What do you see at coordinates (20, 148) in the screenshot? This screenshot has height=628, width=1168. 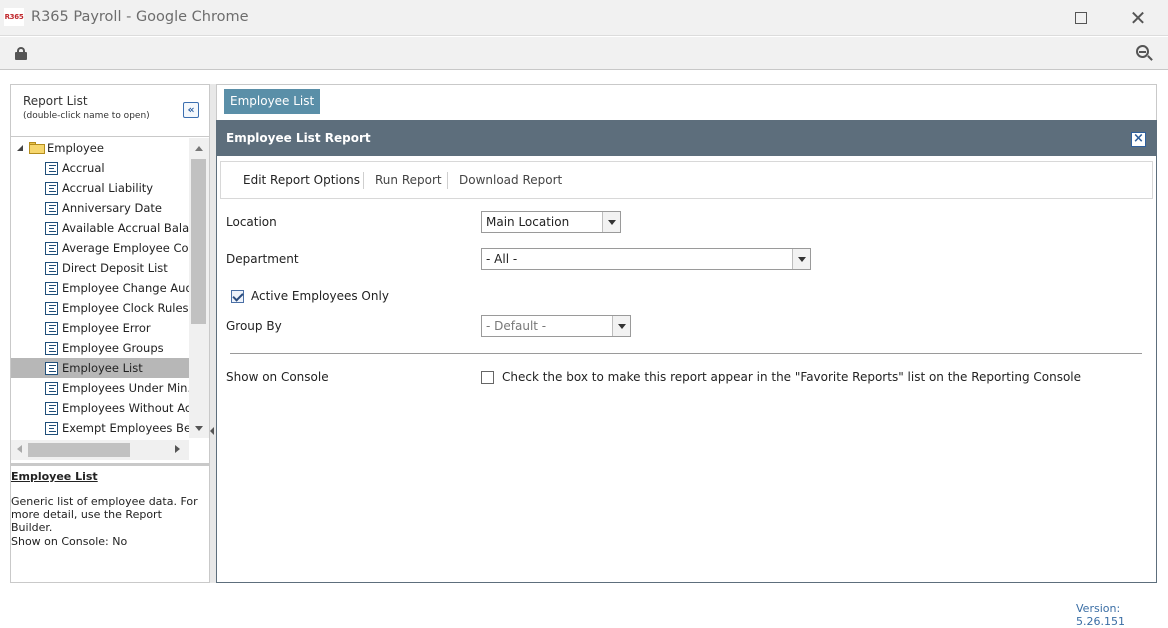 I see `expand-triangle-icon` at bounding box center [20, 148].